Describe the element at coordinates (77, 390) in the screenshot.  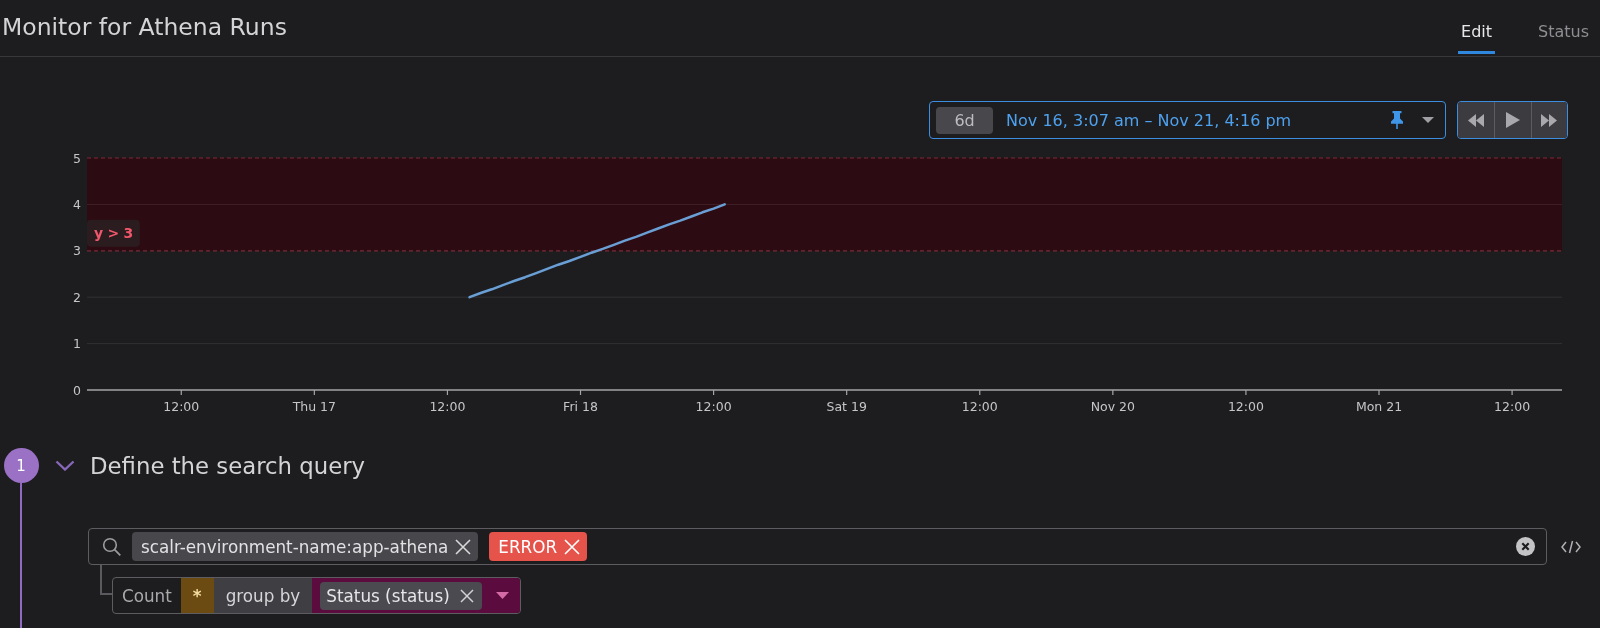
I see `y-axis-label: 0` at that location.